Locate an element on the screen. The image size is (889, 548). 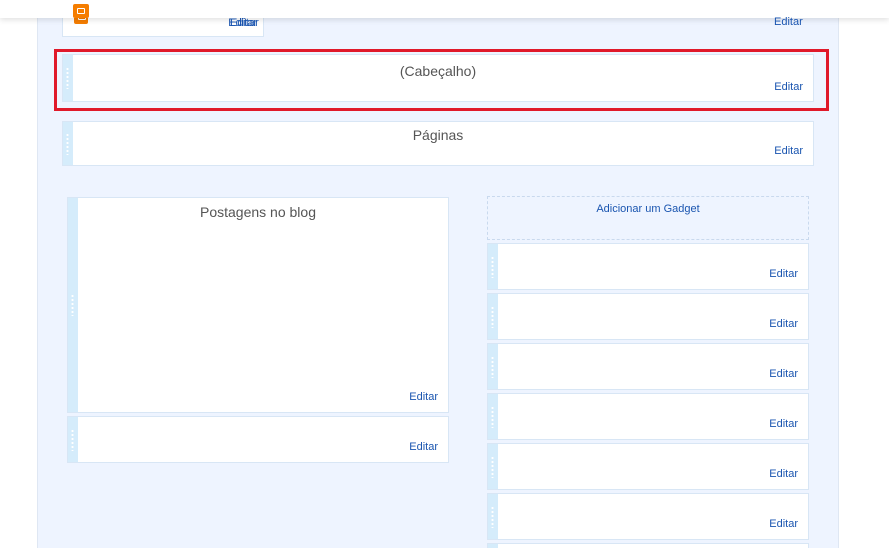
add-gadget-link: Adicionar um Gadget is located at coordinates (648, 218).